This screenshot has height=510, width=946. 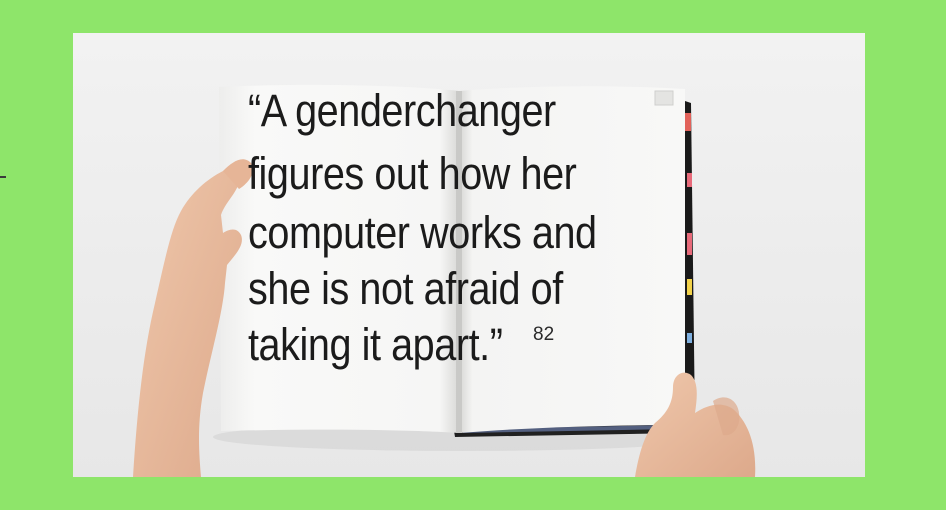 I want to click on page-number: 82, so click(x=544, y=334).